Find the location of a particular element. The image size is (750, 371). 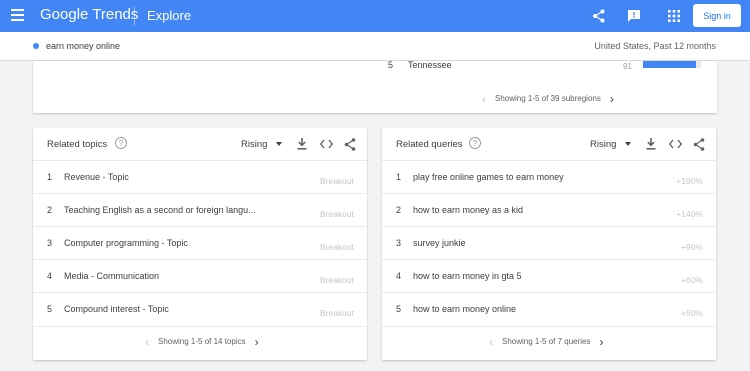

card-title: Related topics is located at coordinates (77, 144).